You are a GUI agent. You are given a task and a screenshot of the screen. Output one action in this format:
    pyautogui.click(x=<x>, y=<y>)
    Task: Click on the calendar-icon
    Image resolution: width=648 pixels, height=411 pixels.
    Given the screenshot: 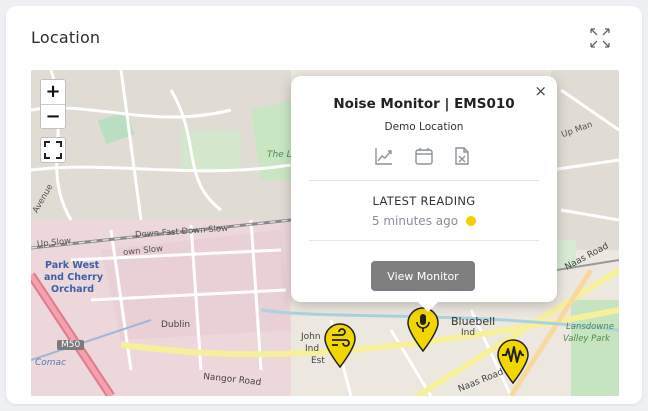 What is the action you would take?
    pyautogui.click(x=424, y=156)
    